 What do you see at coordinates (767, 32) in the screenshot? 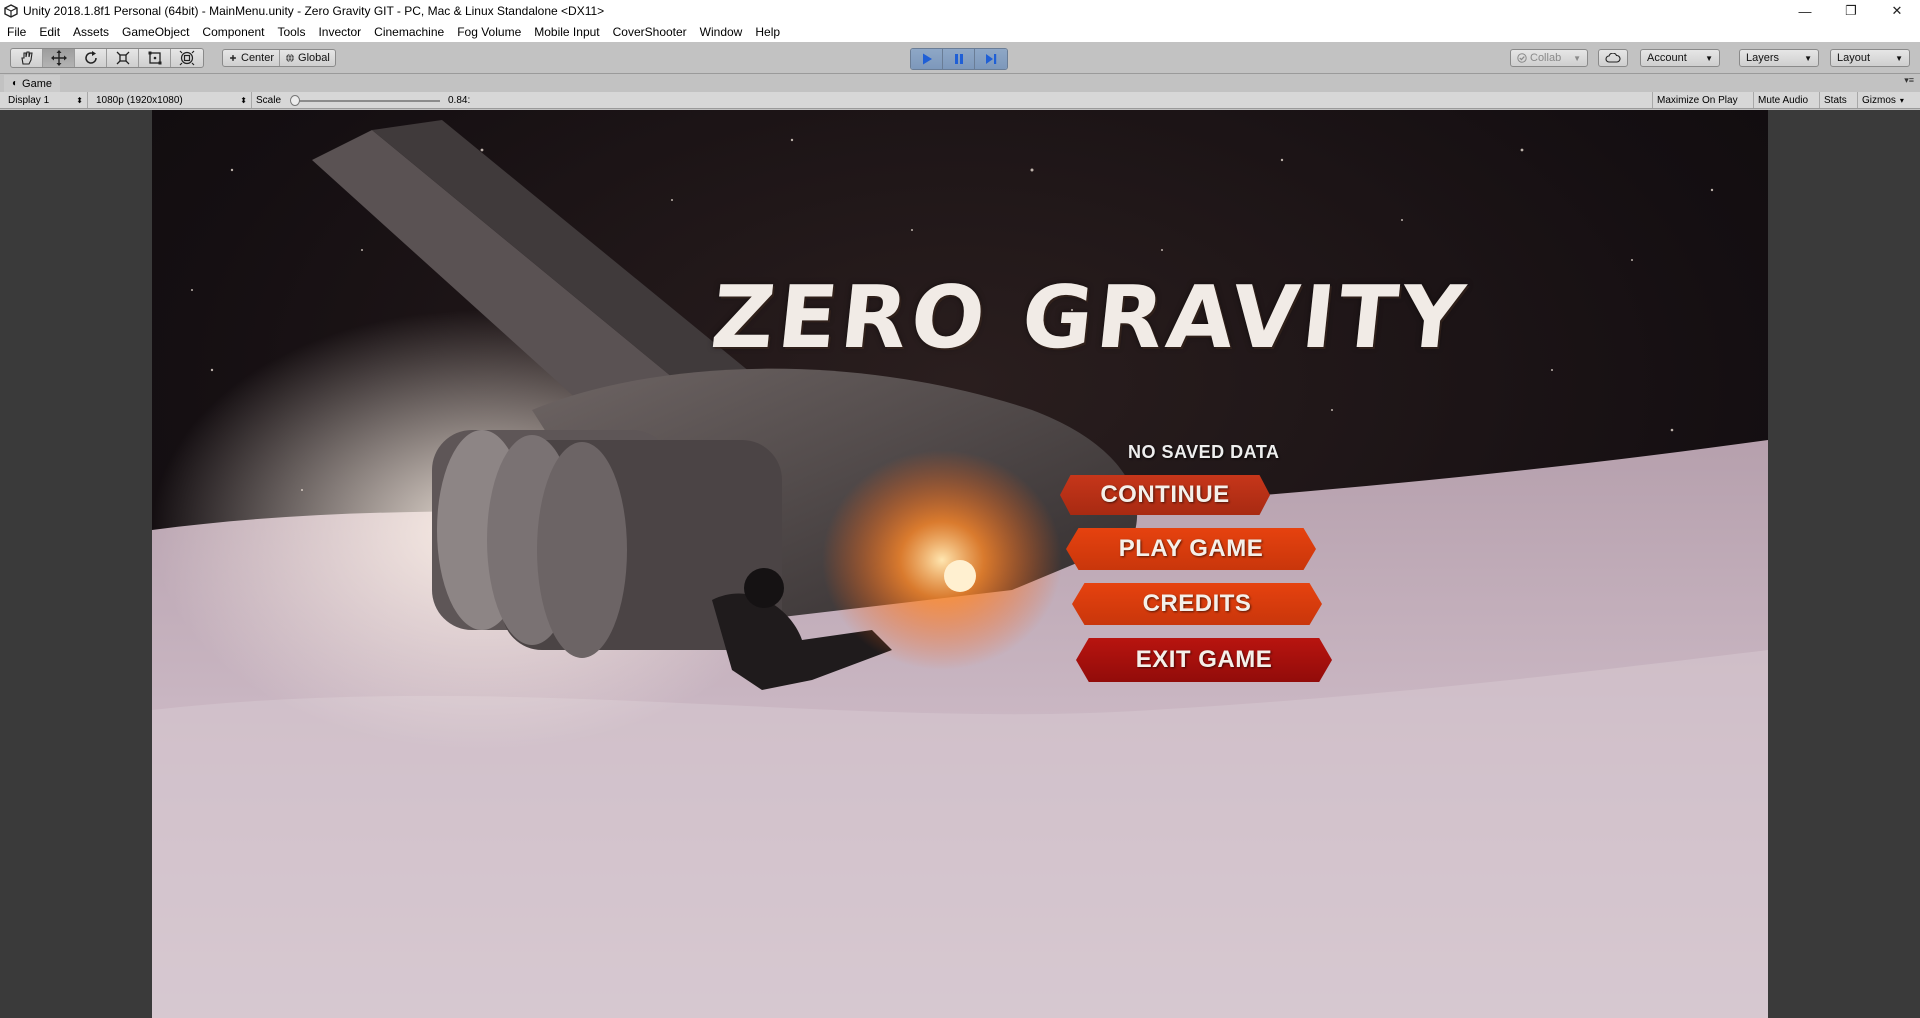
I see `menu-help: Help` at bounding box center [767, 32].